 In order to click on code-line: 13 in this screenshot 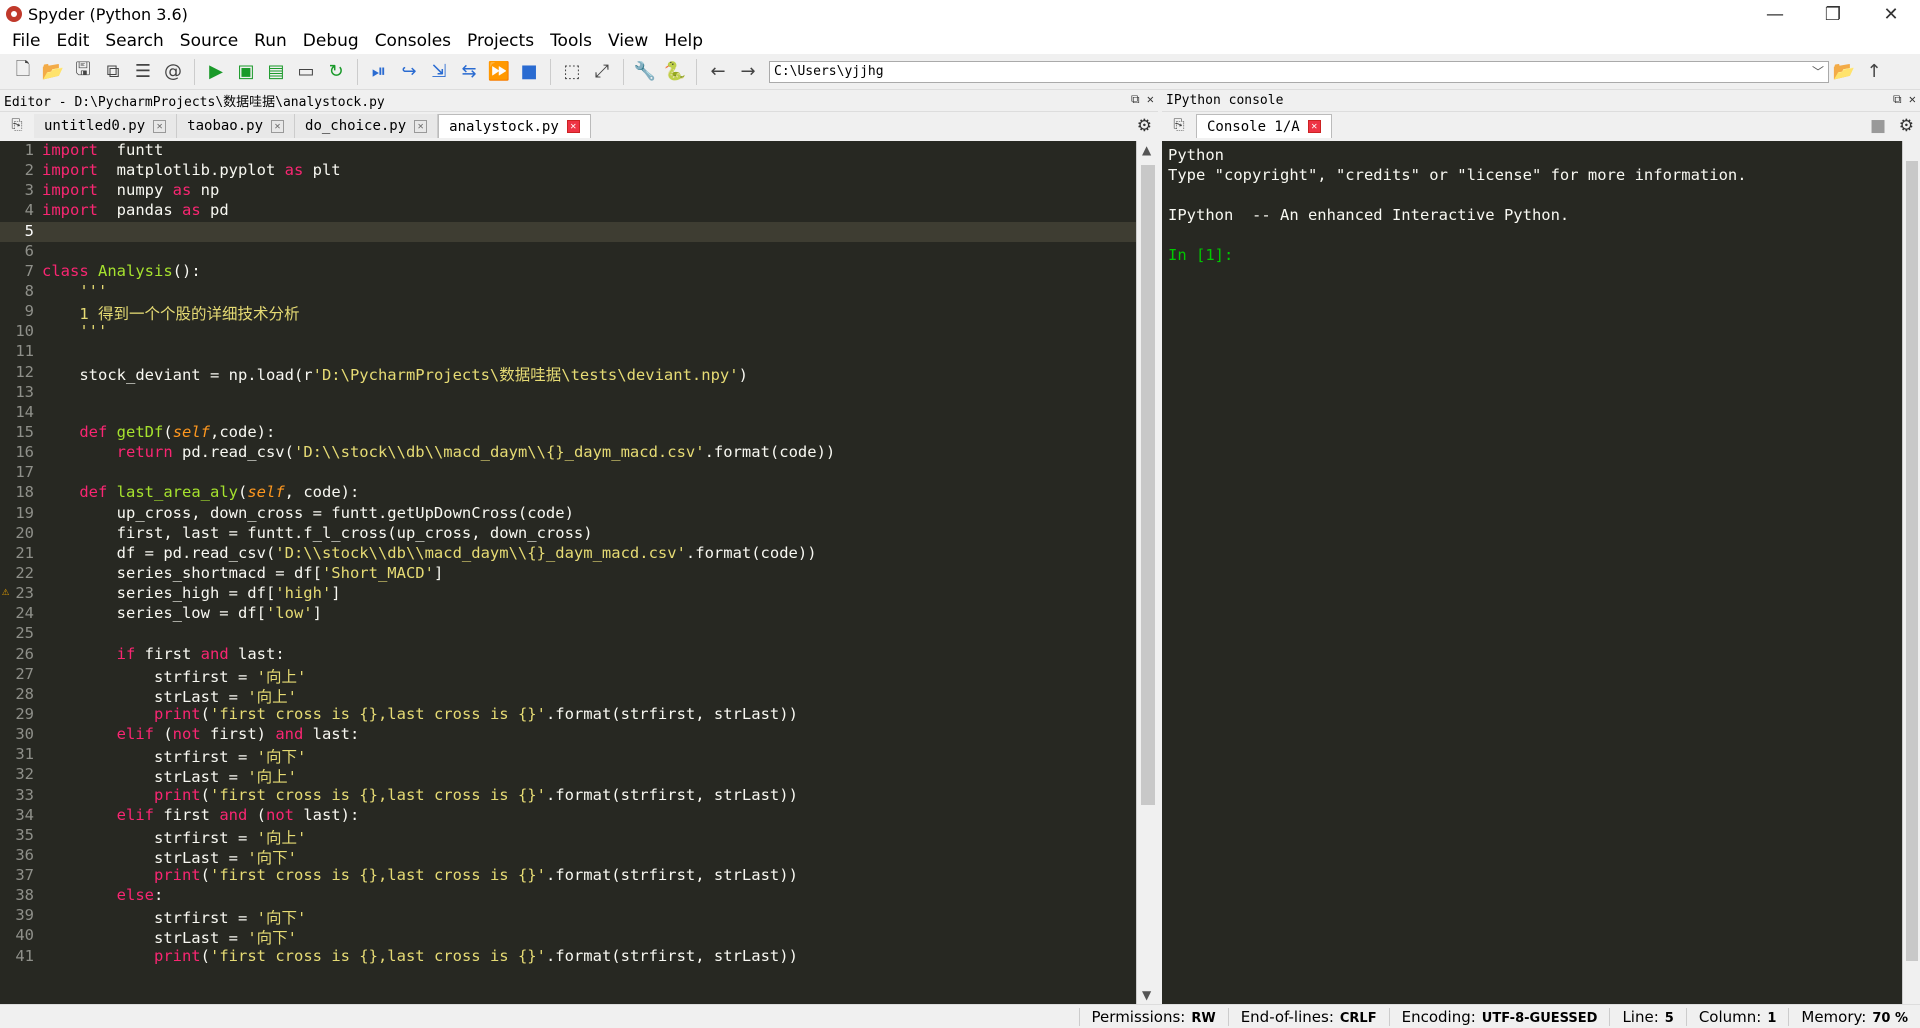, I will do `click(568, 393)`.